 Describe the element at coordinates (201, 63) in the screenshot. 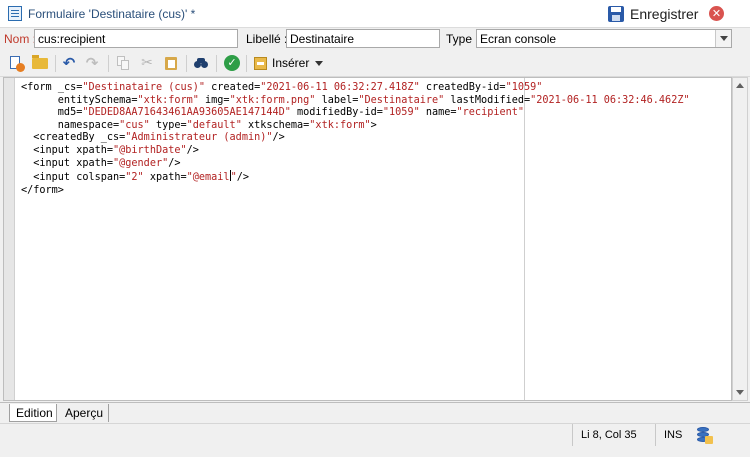

I see `find-icon` at that location.